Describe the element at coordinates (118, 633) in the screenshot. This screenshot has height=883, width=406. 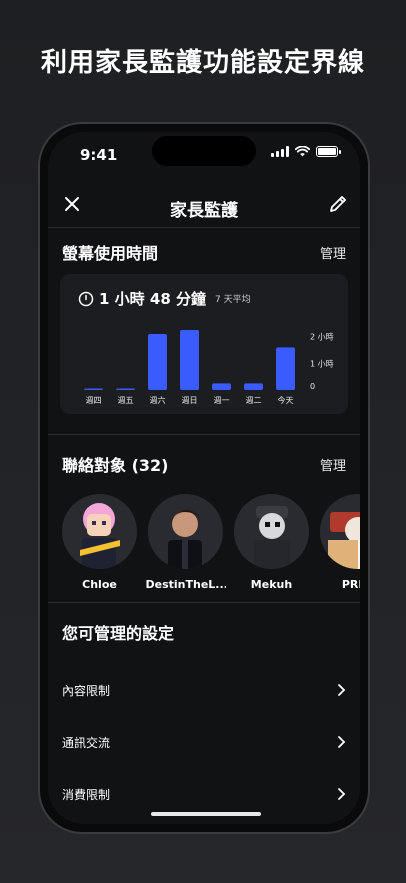
I see `settings-title: 您可管理的設定` at that location.